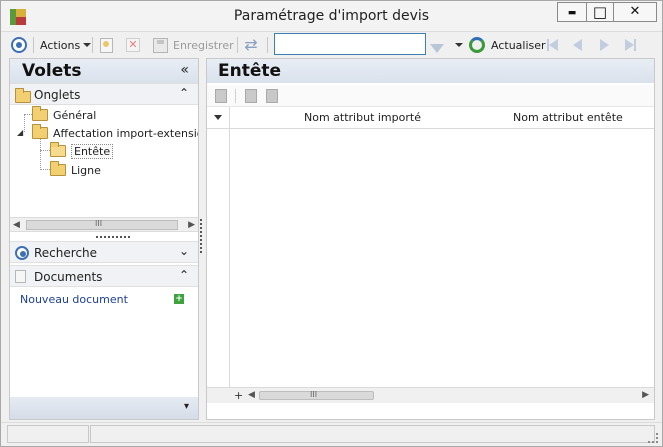  What do you see at coordinates (186, 406) in the screenshot?
I see `chevron-down-icon: ▾` at bounding box center [186, 406].